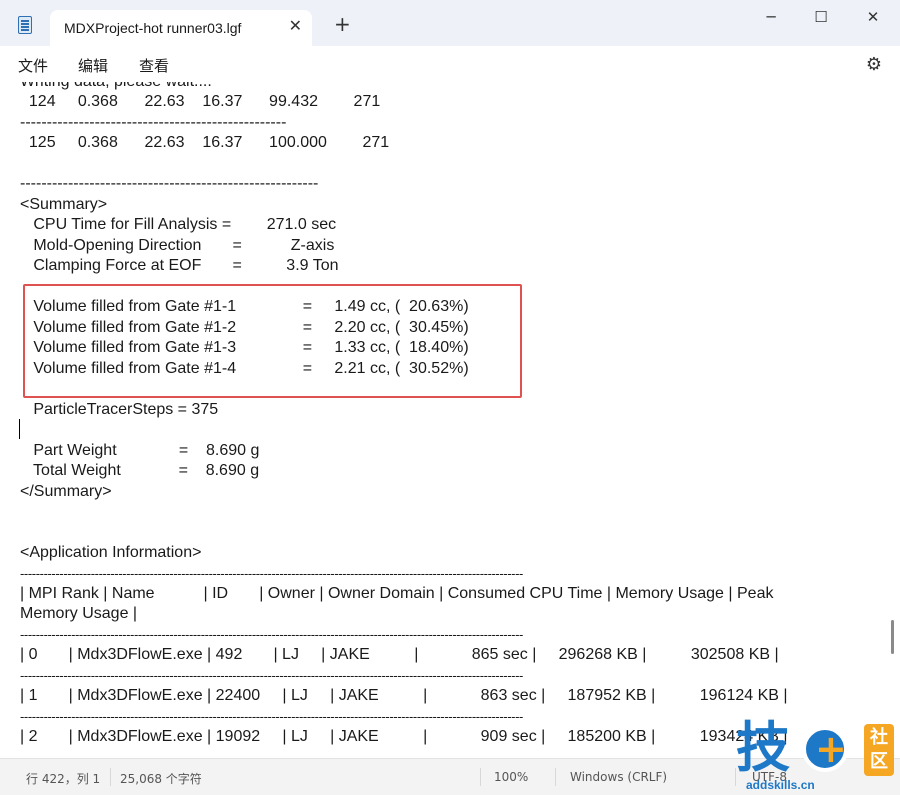 The width and height of the screenshot is (900, 795). Describe the element at coordinates (780, 785) in the screenshot. I see `watermark-url: addskills.cn` at that location.